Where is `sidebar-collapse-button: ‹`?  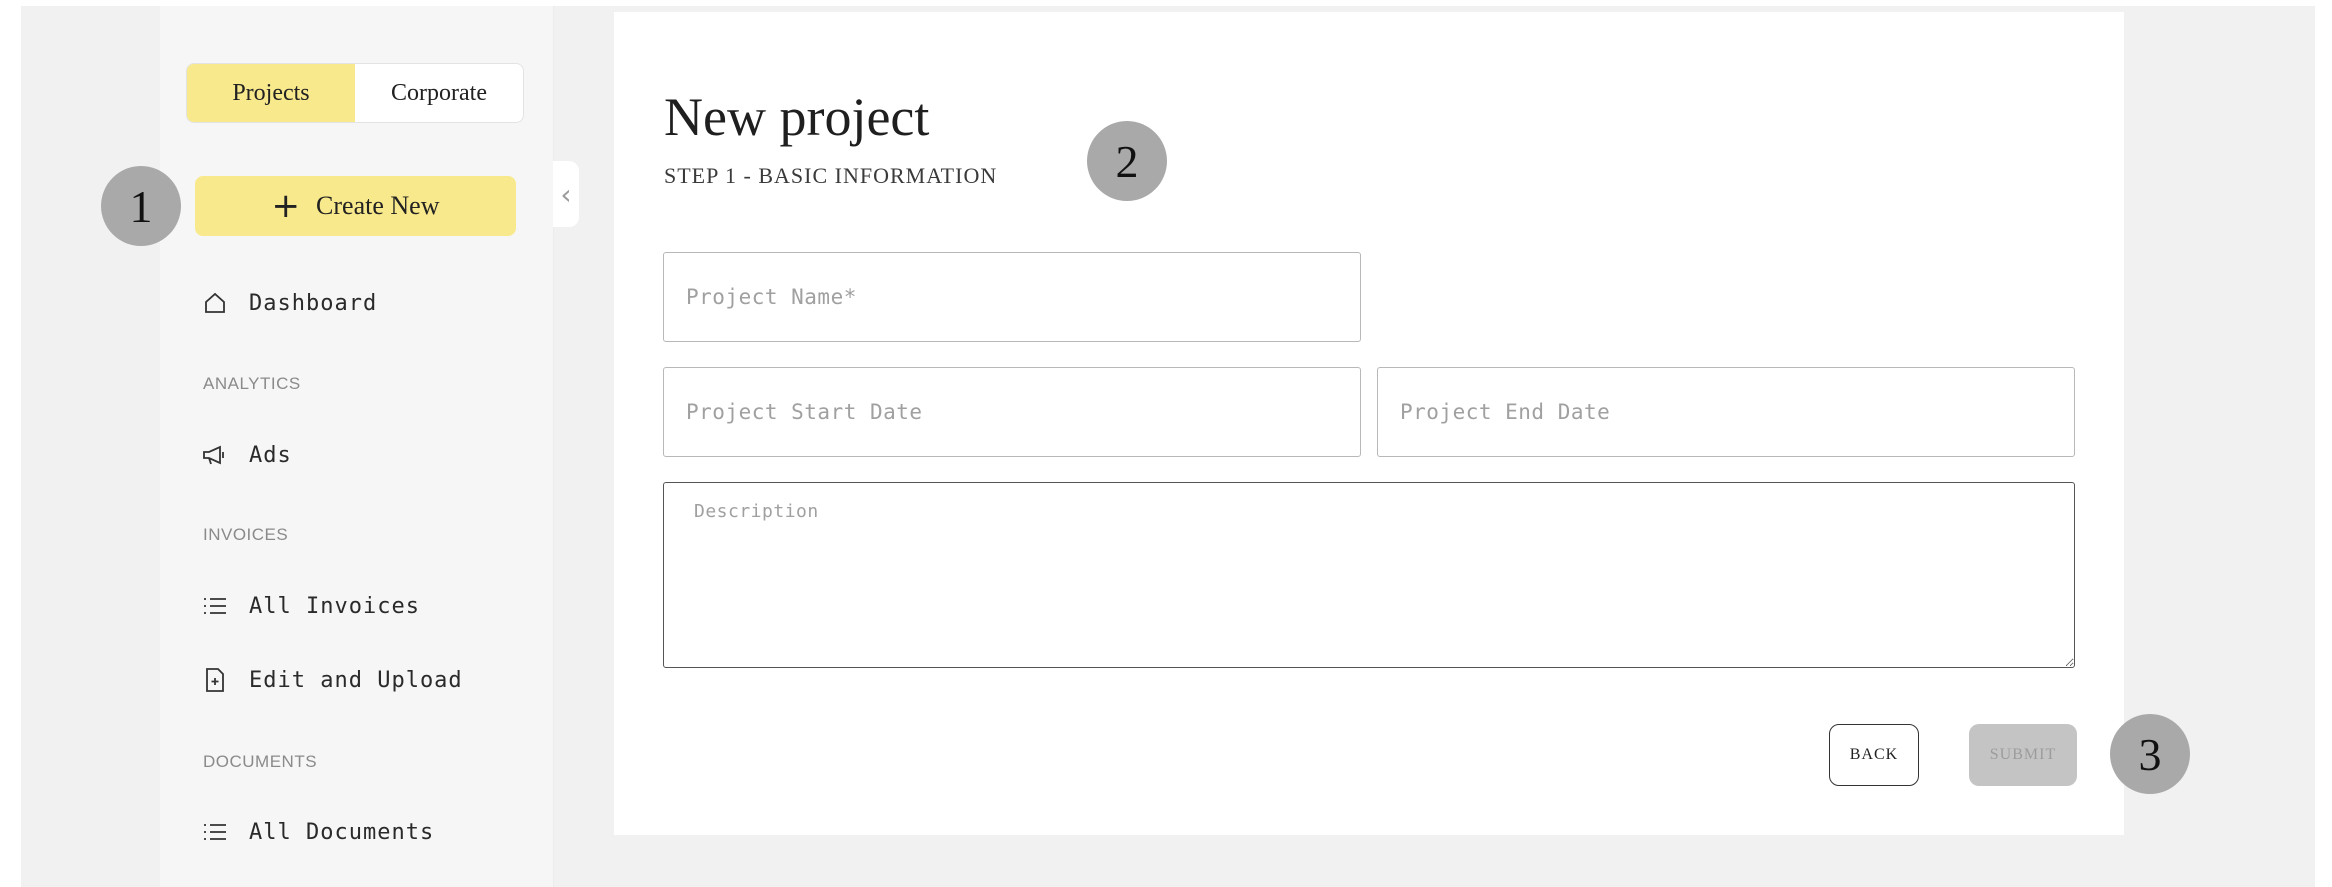 sidebar-collapse-button: ‹ is located at coordinates (566, 194).